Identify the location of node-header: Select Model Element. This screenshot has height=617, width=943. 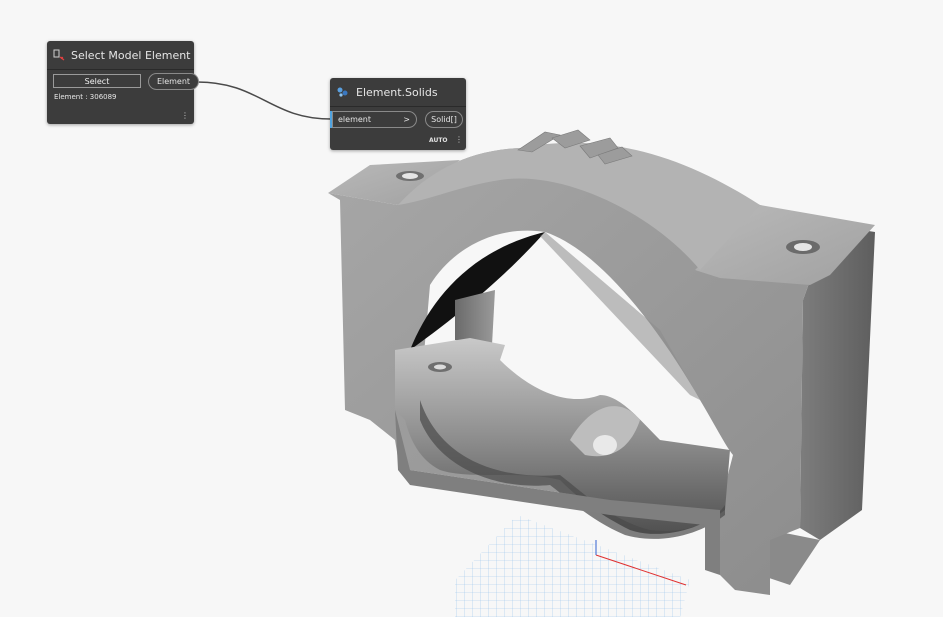
(120, 55).